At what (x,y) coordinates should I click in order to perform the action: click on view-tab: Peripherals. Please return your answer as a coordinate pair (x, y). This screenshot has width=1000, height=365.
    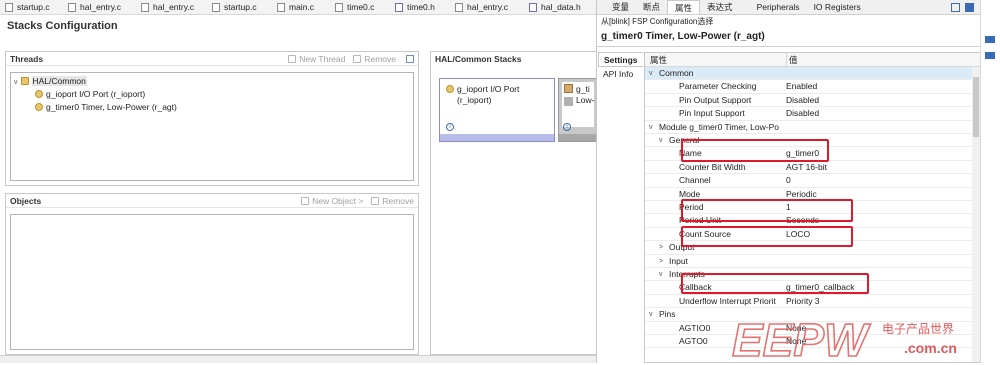
    Looking at the image, I should click on (778, 7).